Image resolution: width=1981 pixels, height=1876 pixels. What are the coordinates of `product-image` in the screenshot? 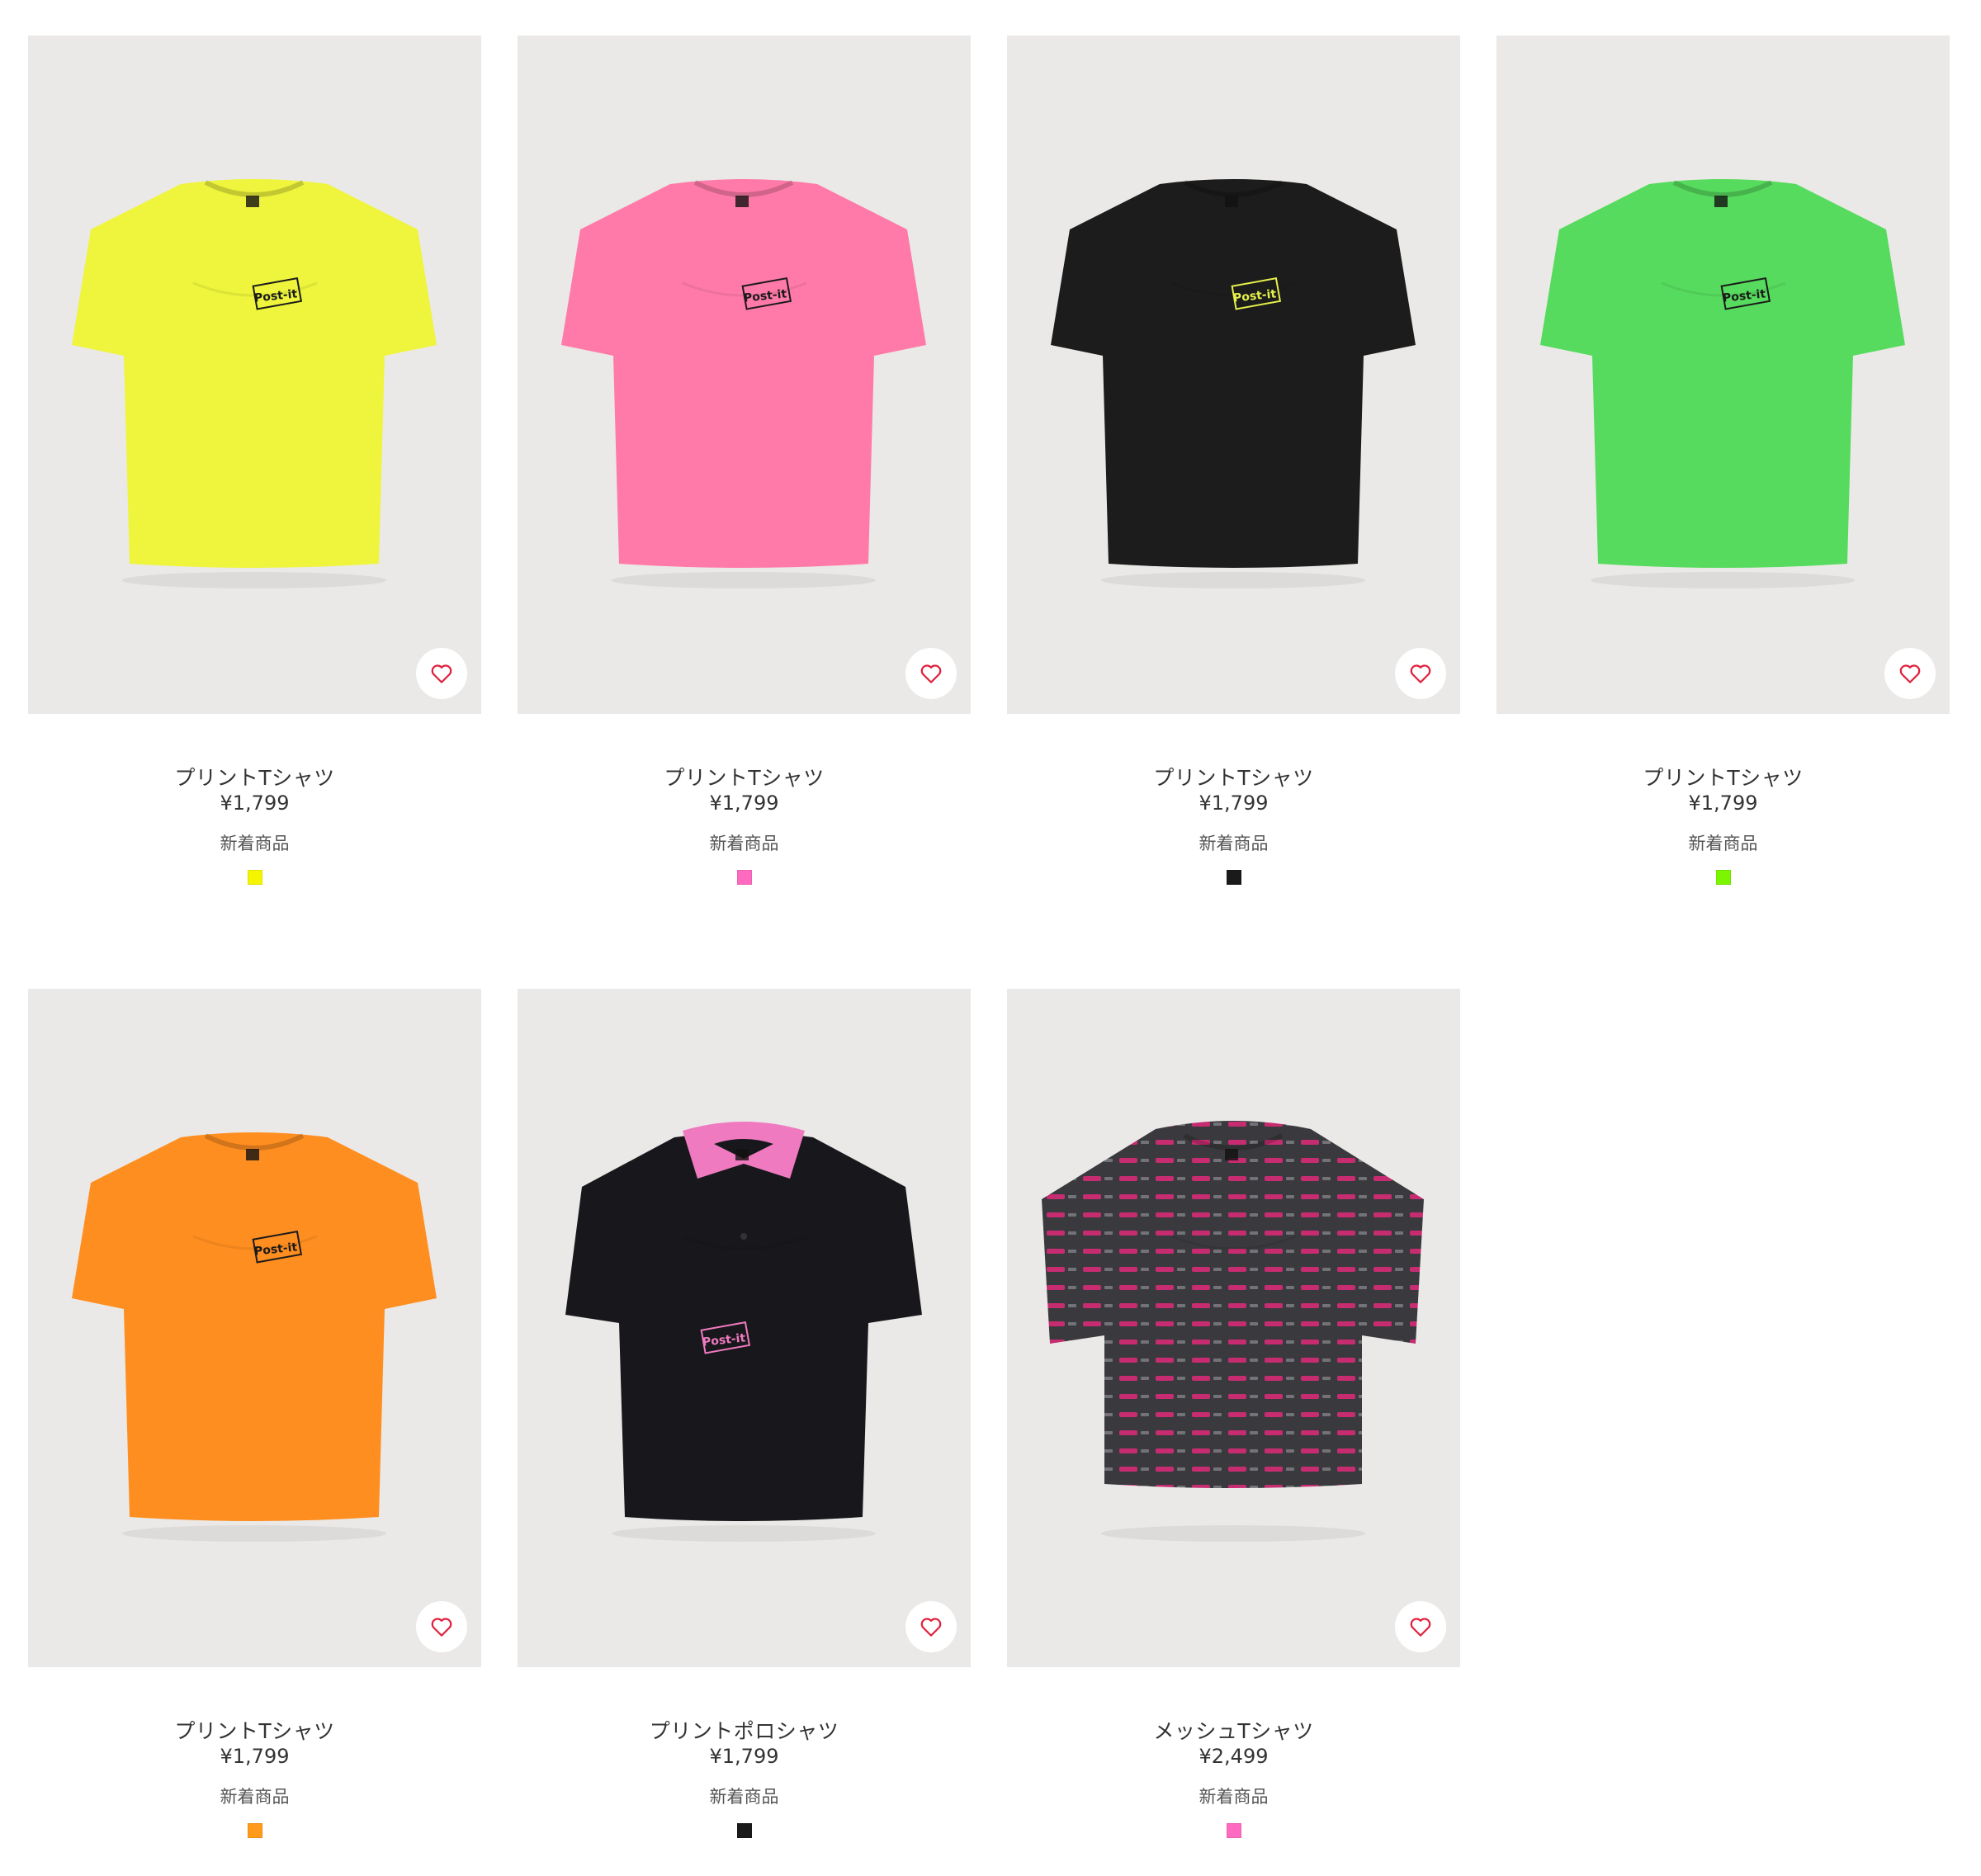 It's located at (1233, 1328).